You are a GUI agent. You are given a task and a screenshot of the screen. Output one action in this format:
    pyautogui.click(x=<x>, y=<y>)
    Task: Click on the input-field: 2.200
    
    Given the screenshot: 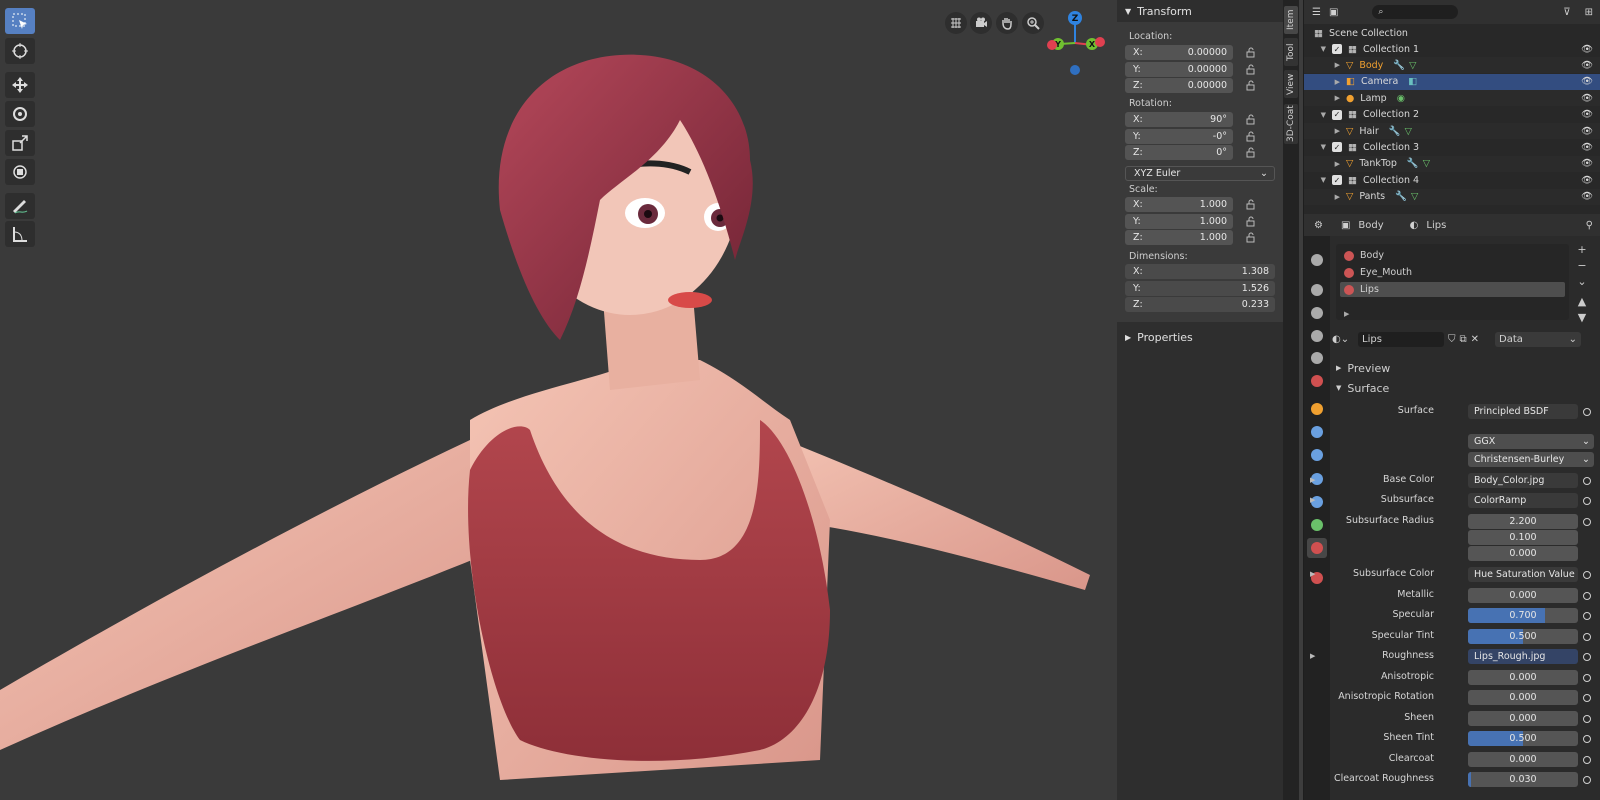 What is the action you would take?
    pyautogui.click(x=1523, y=521)
    